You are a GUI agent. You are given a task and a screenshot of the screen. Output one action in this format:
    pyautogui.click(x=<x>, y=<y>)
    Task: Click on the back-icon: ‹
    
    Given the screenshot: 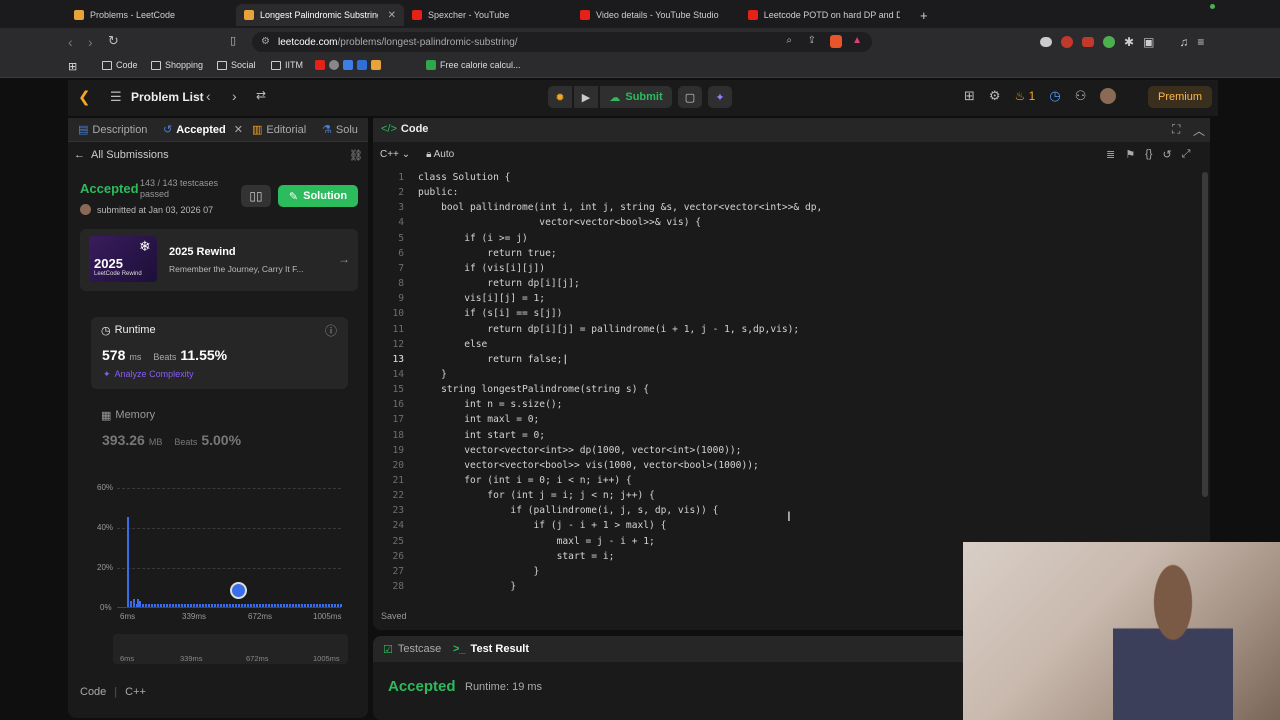 What is the action you would take?
    pyautogui.click(x=70, y=42)
    